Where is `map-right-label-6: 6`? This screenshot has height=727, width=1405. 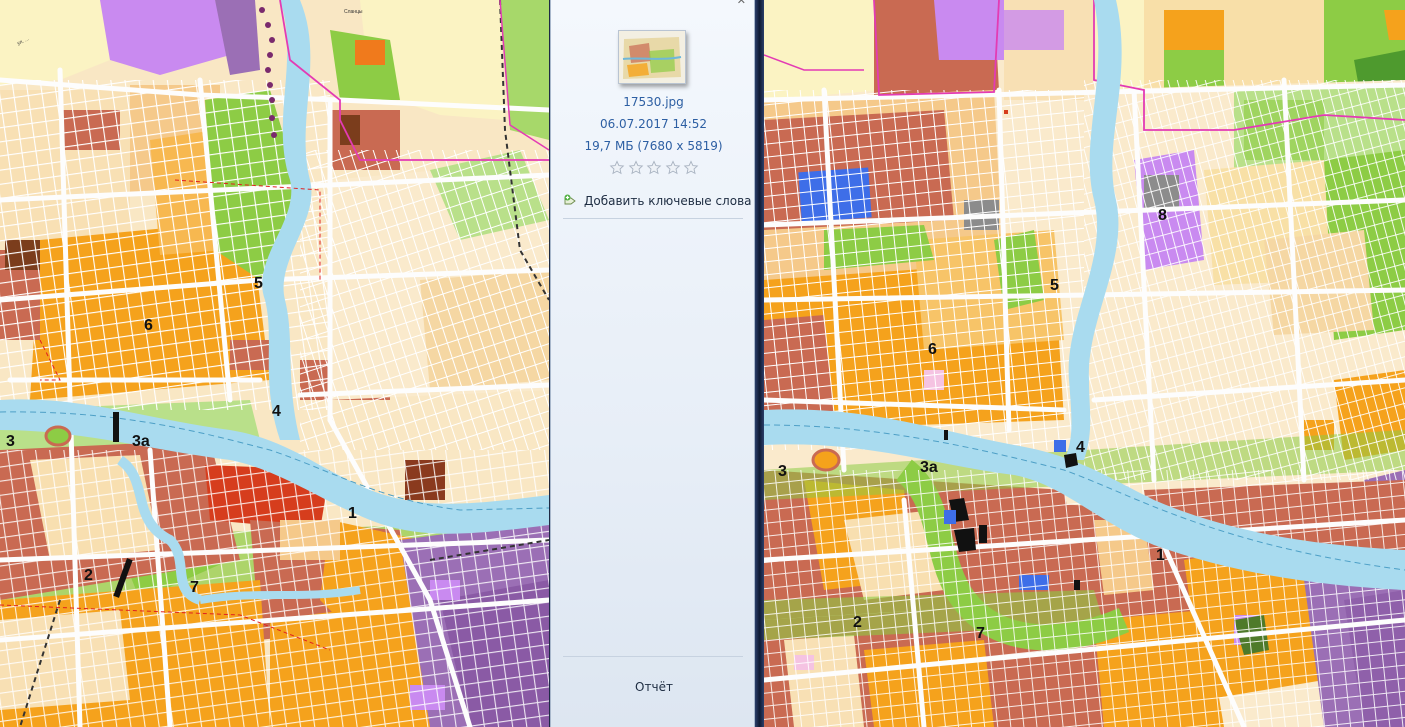 map-right-label-6: 6 is located at coordinates (932, 349).